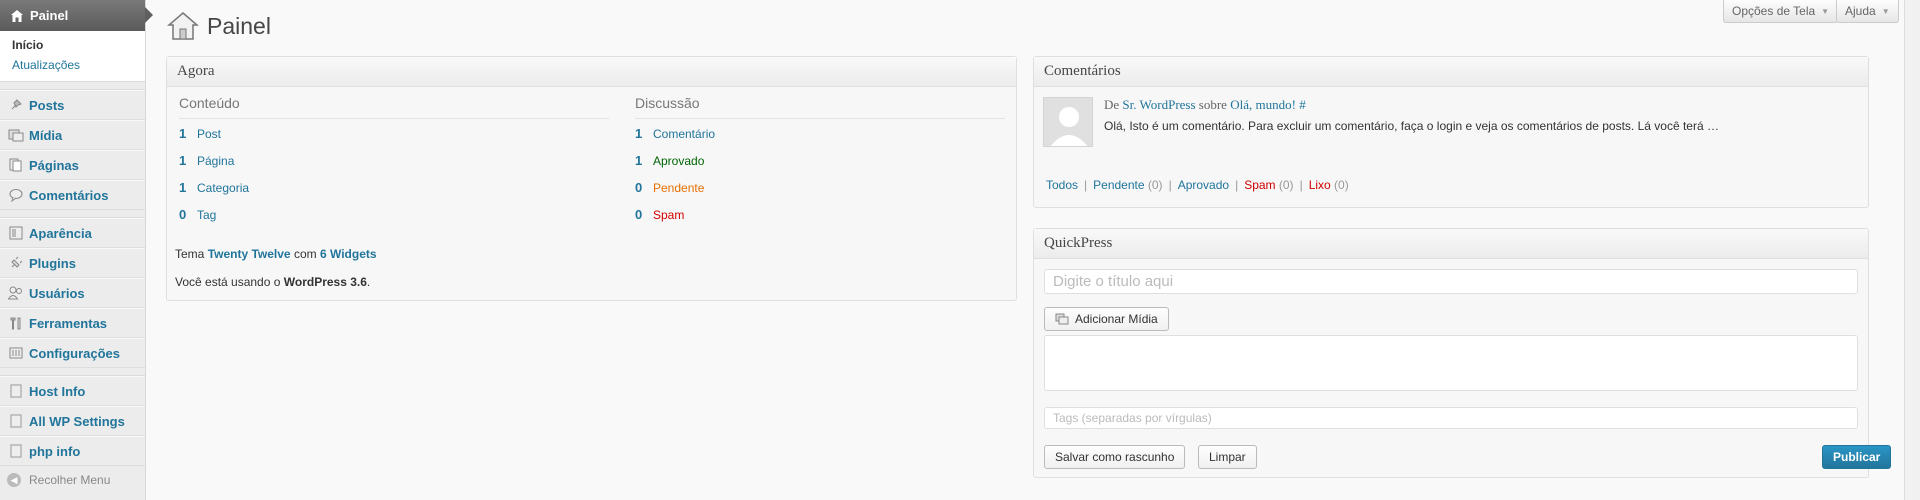 The height and width of the screenshot is (500, 1920). Describe the element at coordinates (1302, 104) in the screenshot. I see `comment-permalink: #` at that location.